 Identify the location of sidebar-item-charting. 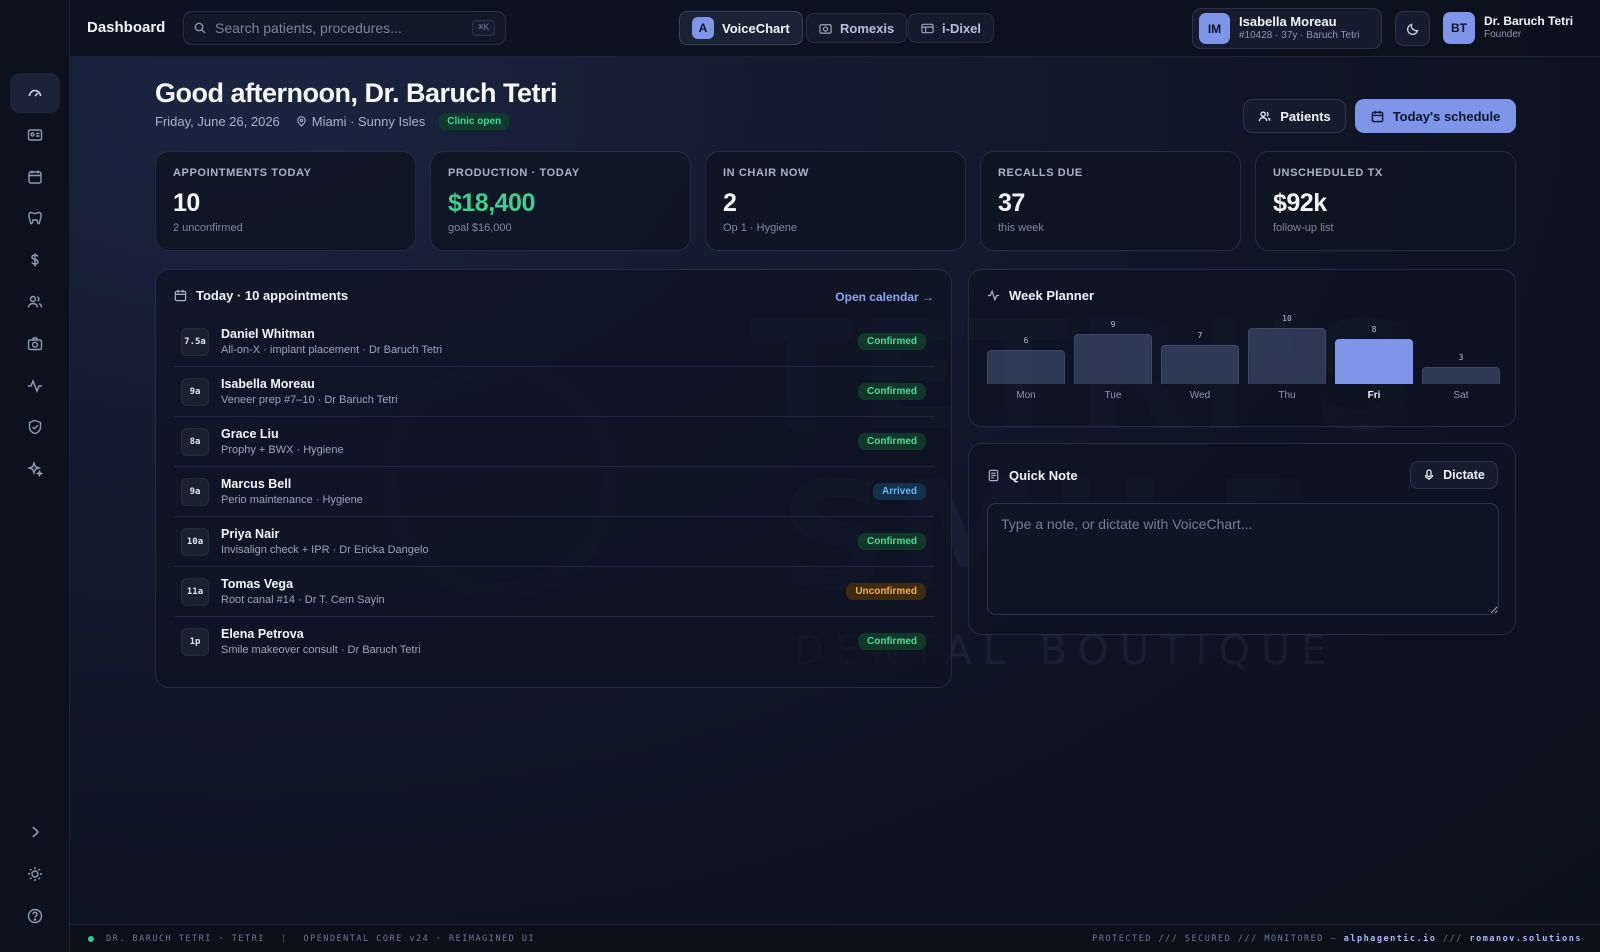
(35, 218).